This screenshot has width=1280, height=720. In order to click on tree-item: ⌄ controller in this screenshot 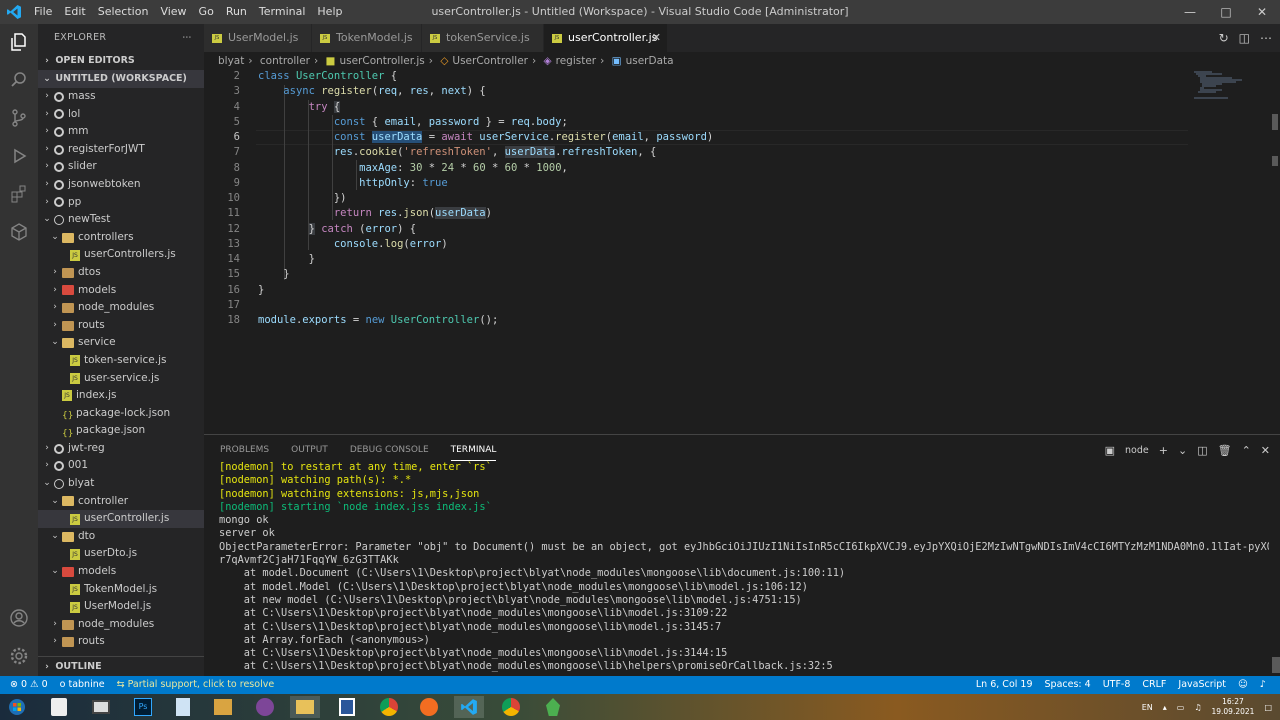, I will do `click(121, 502)`.